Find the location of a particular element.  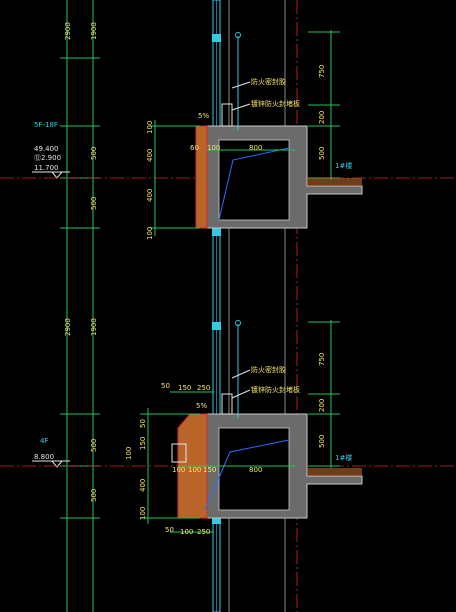

curtain-wall-mullion is located at coordinates (216, 306).